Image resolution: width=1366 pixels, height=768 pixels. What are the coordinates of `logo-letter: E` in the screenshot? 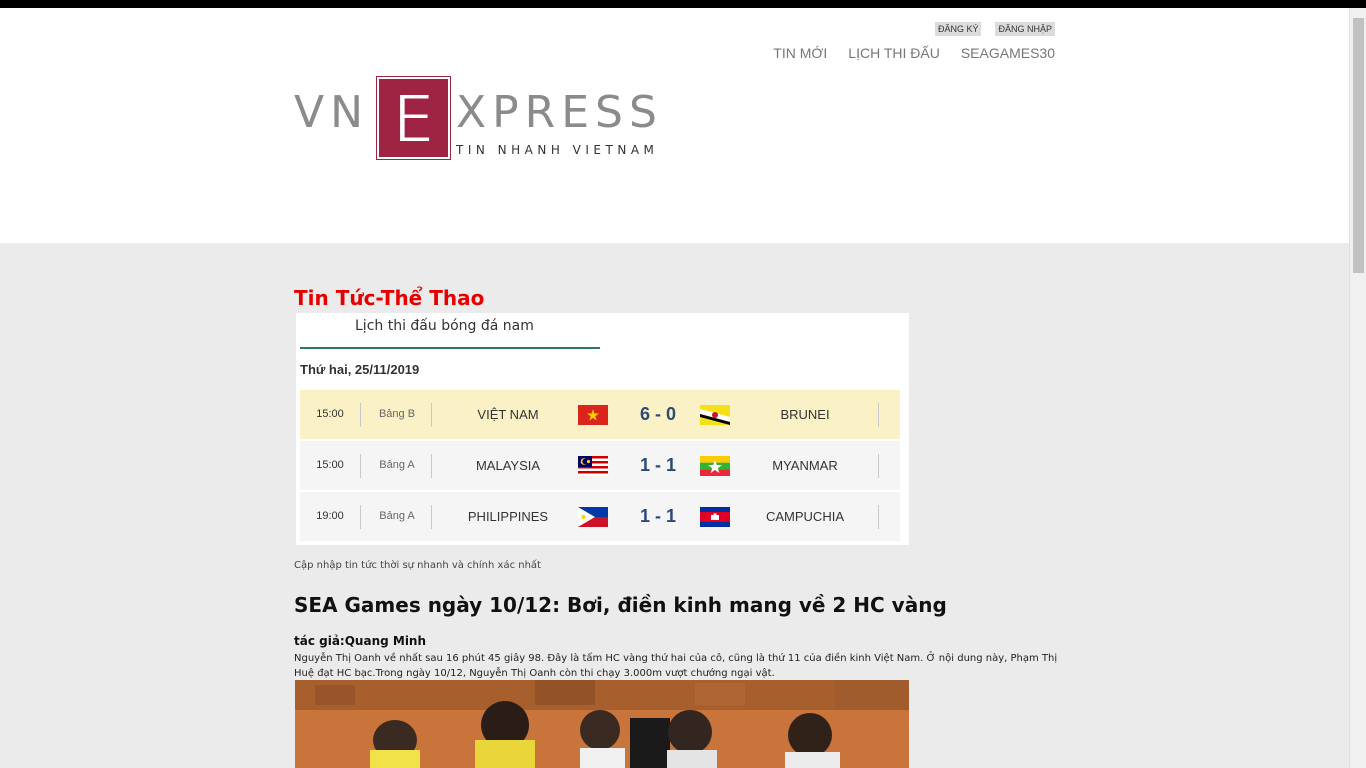 It's located at (414, 119).